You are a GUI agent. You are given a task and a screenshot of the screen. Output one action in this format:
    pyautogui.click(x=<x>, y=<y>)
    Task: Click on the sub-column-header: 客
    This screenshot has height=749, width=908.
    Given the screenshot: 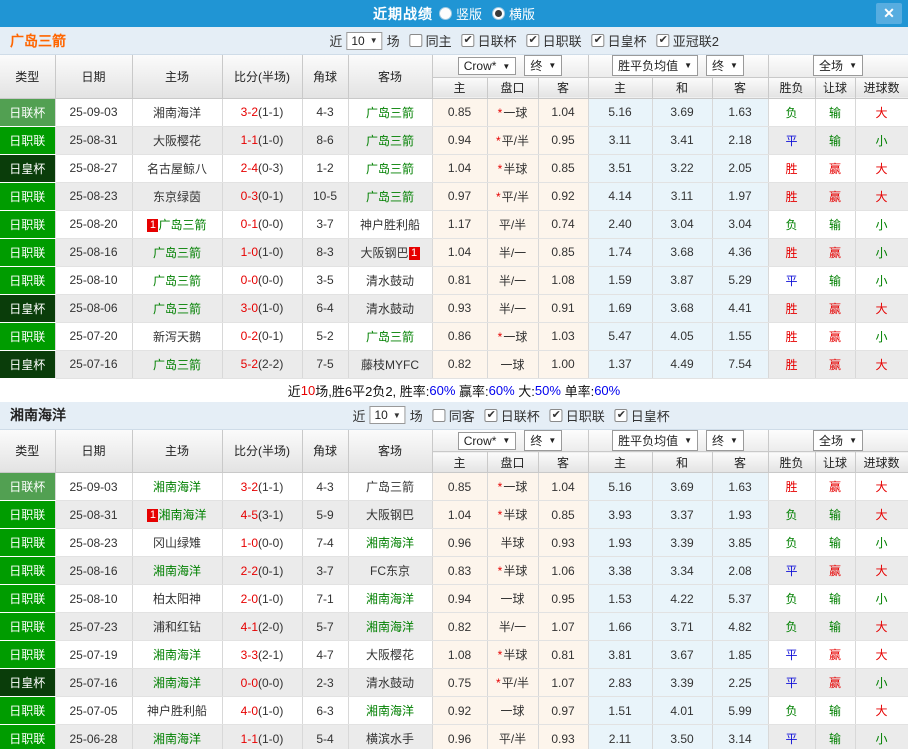 What is the action you would take?
    pyautogui.click(x=563, y=462)
    